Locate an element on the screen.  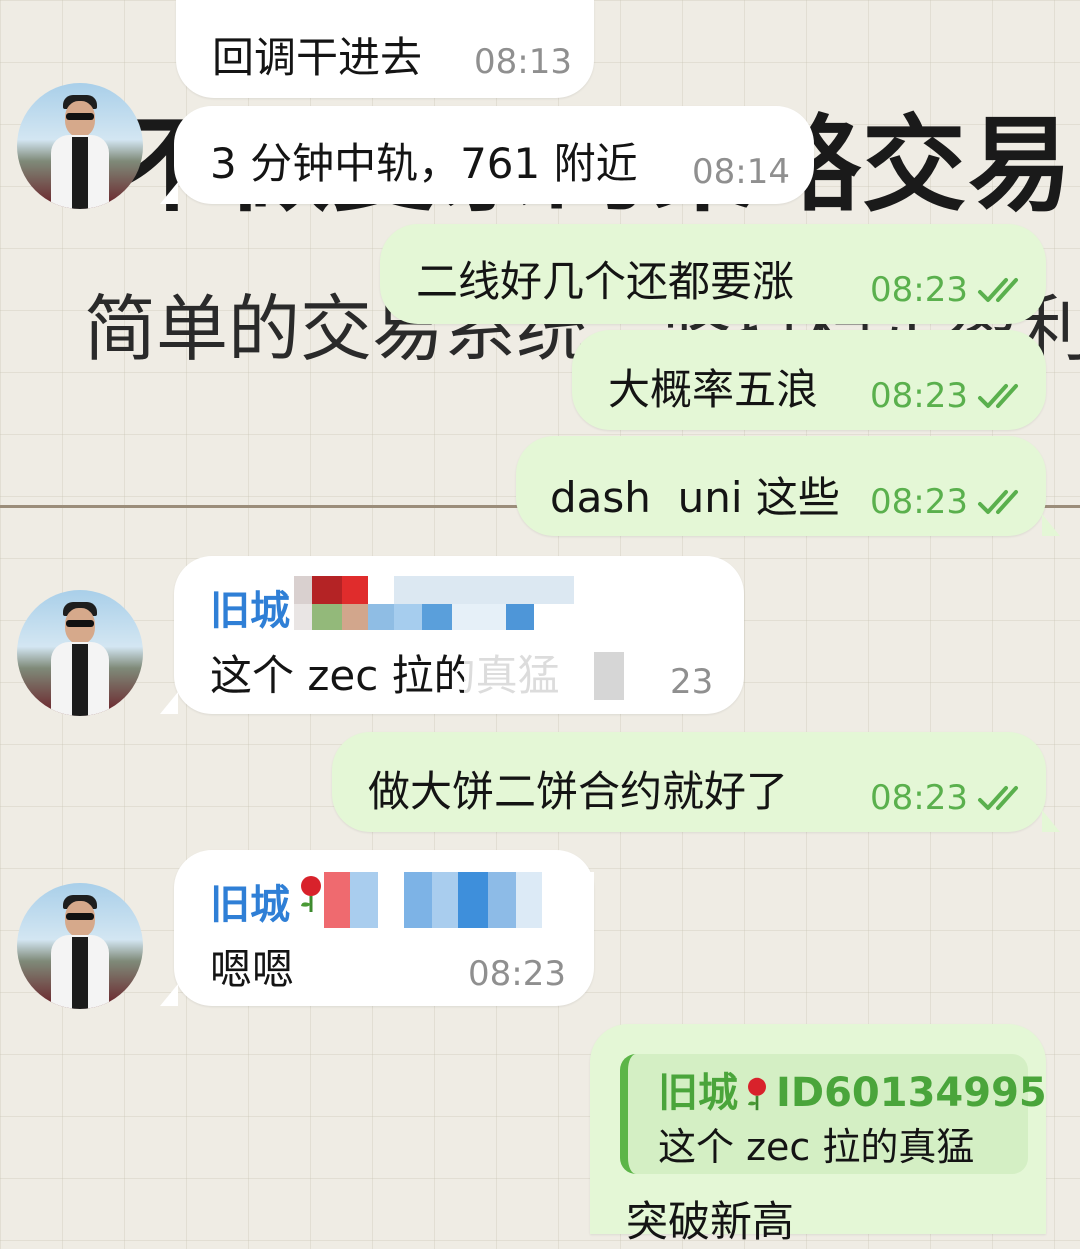
message-time: 23 is located at coordinates (692, 682).